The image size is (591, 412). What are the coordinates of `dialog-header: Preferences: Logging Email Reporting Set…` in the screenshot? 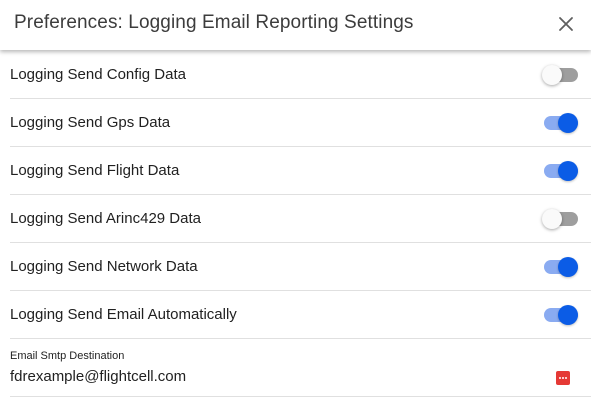 It's located at (295, 25).